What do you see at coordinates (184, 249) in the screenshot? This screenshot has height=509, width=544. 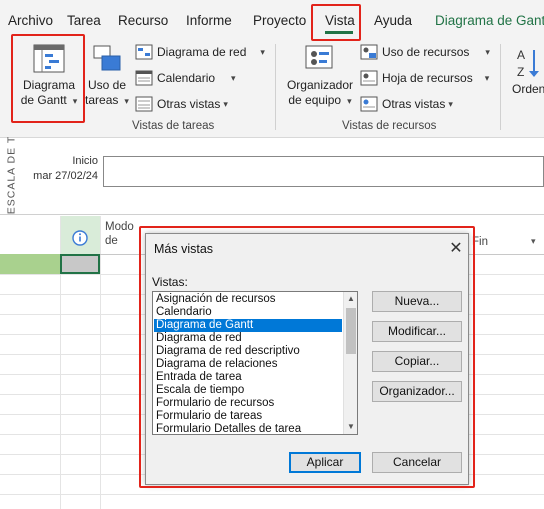 I see `dialog-title: Más vistas` at bounding box center [184, 249].